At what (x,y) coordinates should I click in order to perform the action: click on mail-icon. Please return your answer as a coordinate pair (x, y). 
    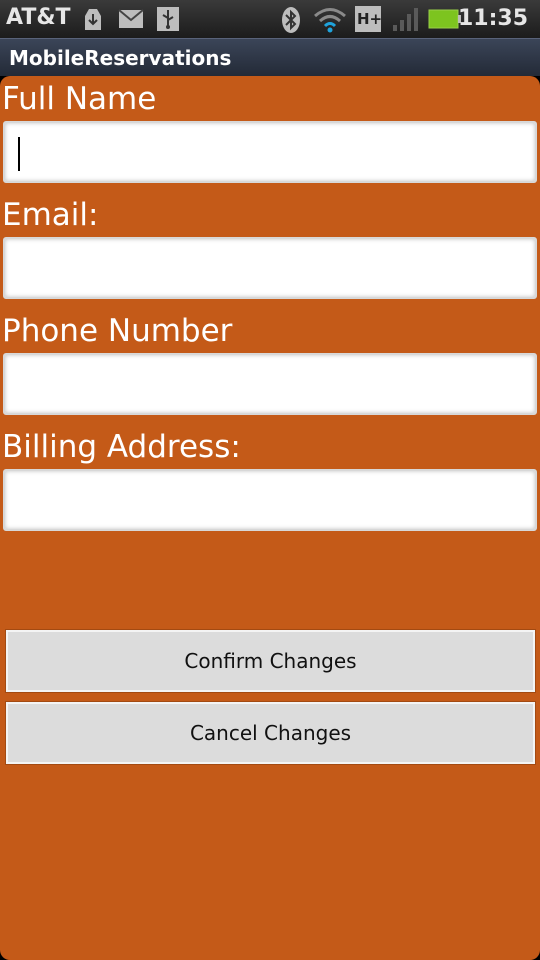
    Looking at the image, I should click on (131, 21).